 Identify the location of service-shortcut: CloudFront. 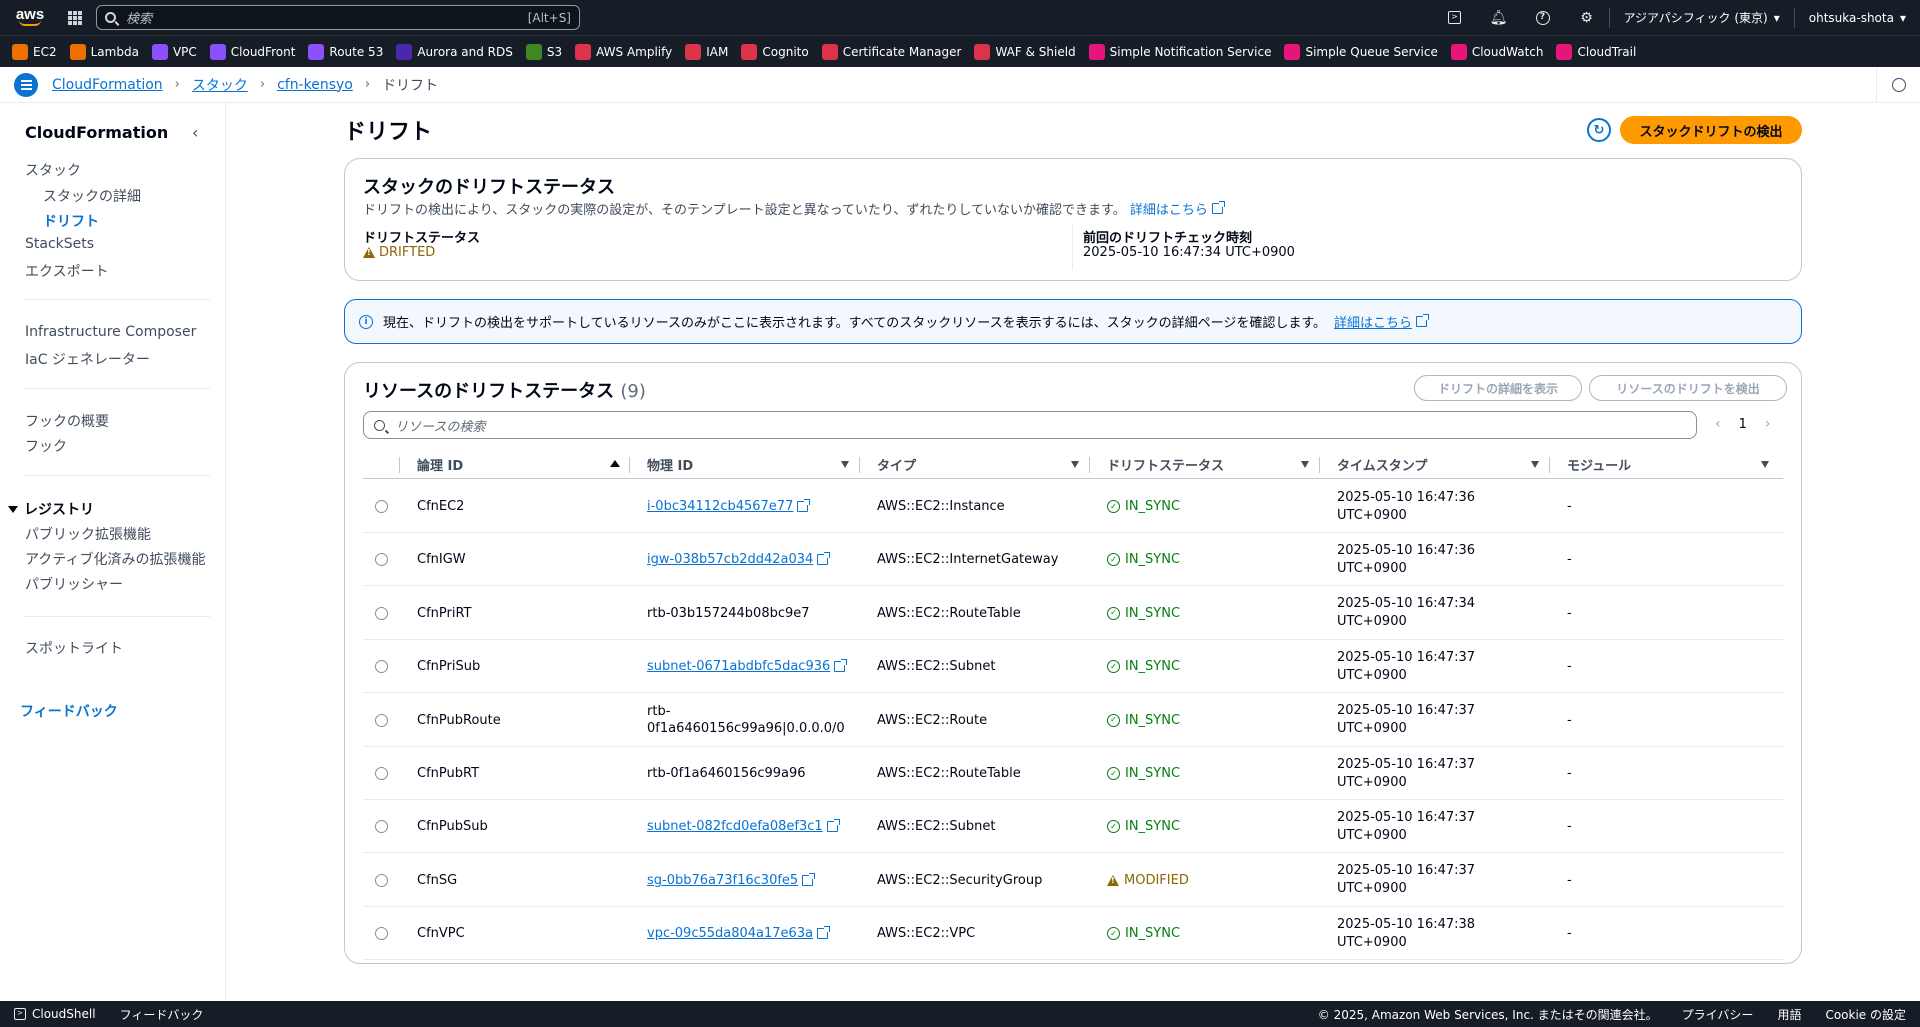
(252, 51).